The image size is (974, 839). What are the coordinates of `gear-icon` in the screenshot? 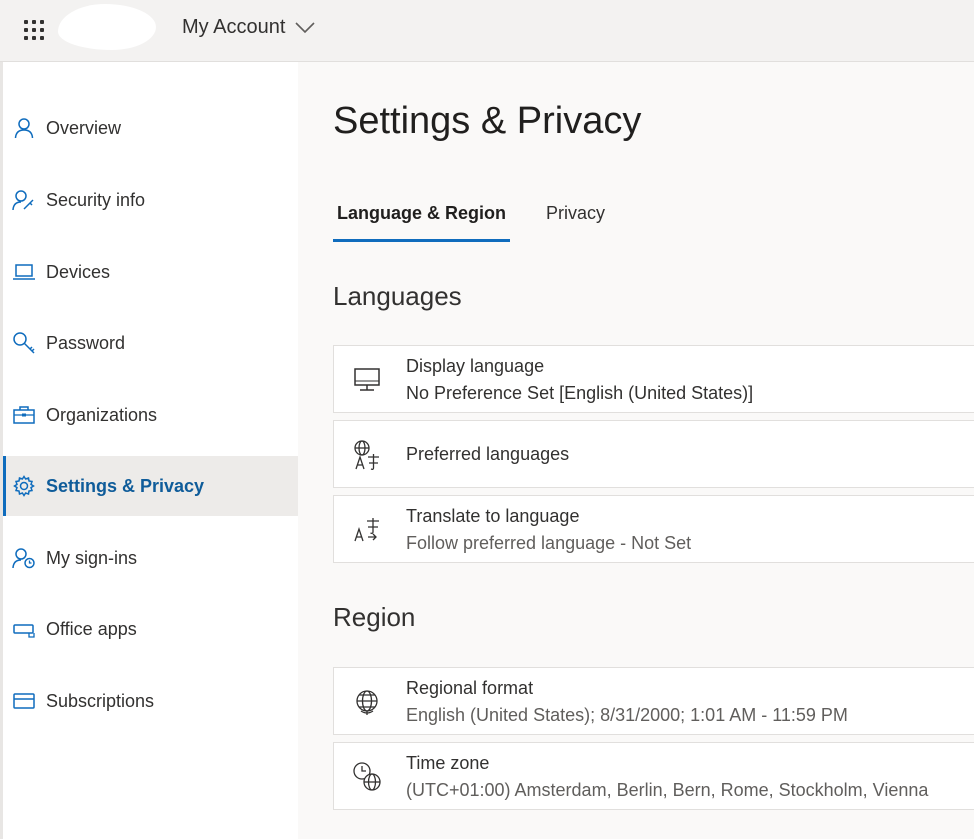 It's located at (24, 486).